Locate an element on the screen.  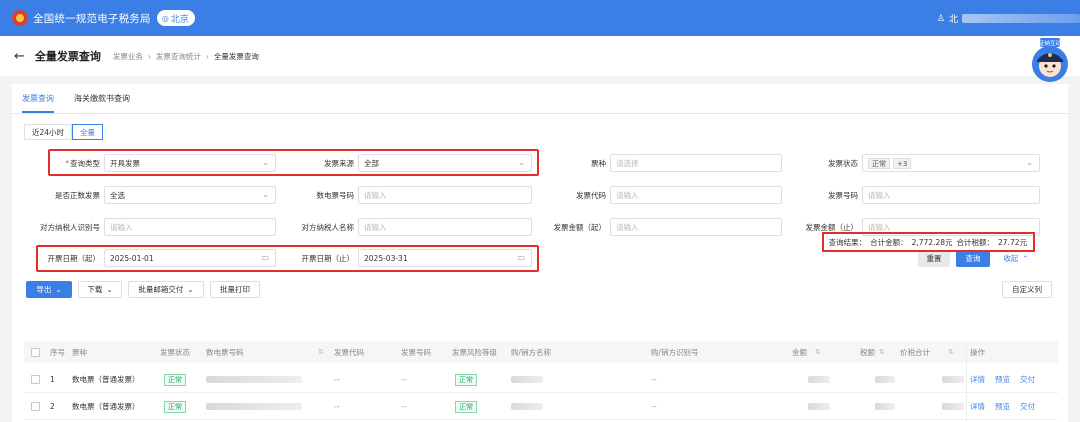
counterparty-name-field: 对方纳税人名称 请输入 is located at coordinates (406, 227).